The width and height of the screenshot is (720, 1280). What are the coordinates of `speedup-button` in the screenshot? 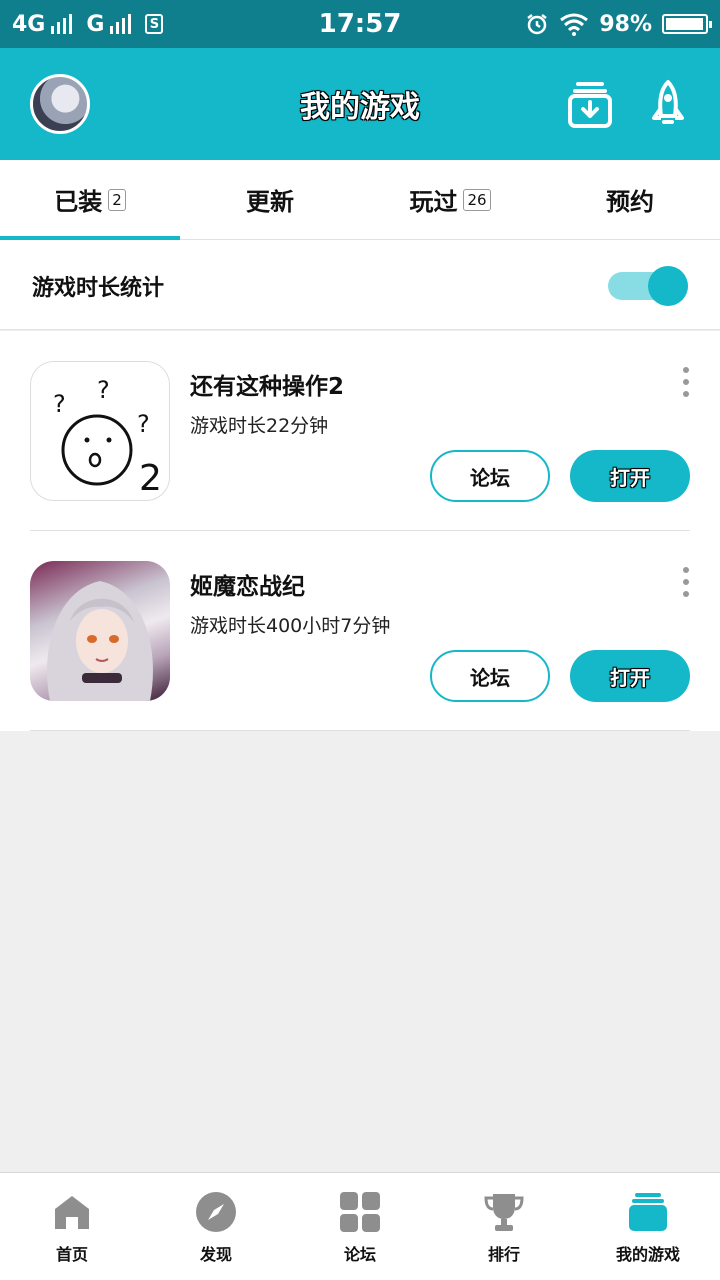 It's located at (668, 104).